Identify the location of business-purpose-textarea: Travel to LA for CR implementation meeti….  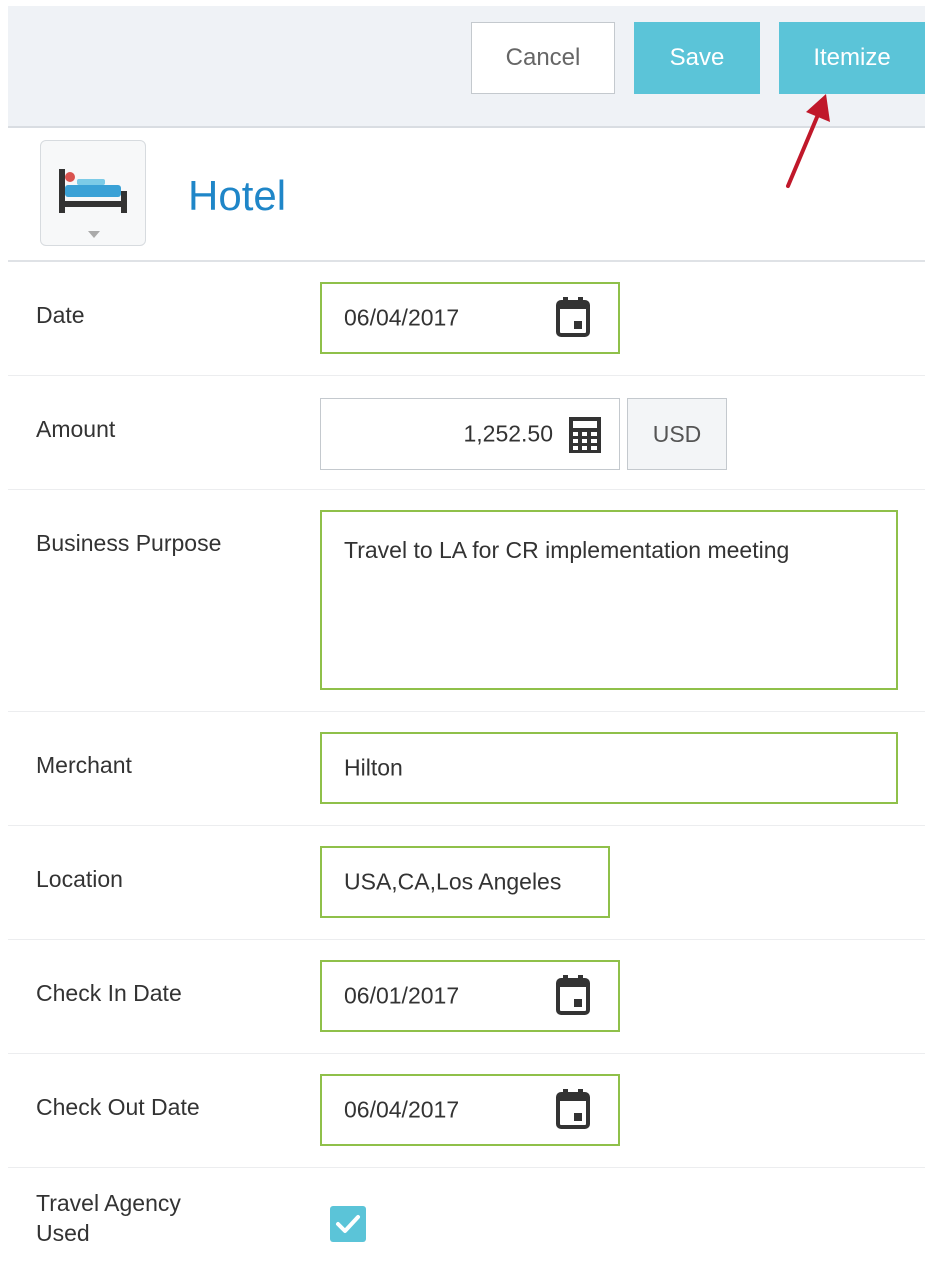
(609, 600).